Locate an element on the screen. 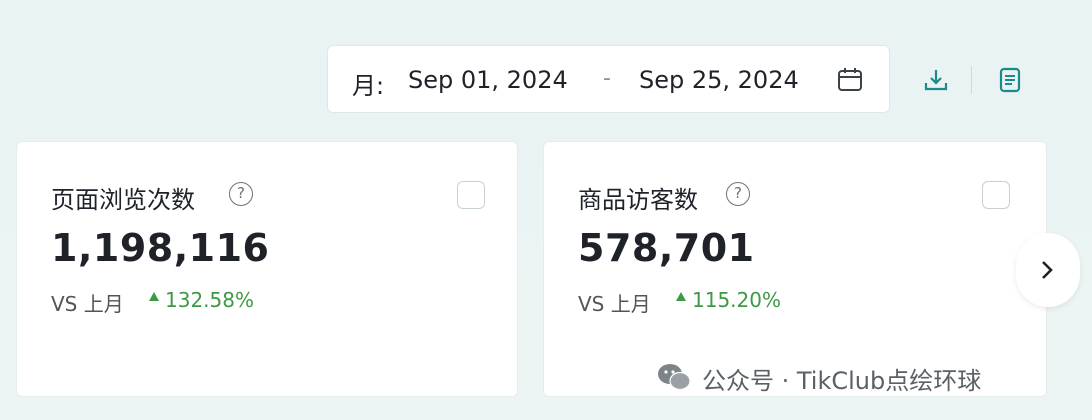 Image resolution: width=1092 pixels, height=420 pixels. change-percent: 132.58% is located at coordinates (209, 300).